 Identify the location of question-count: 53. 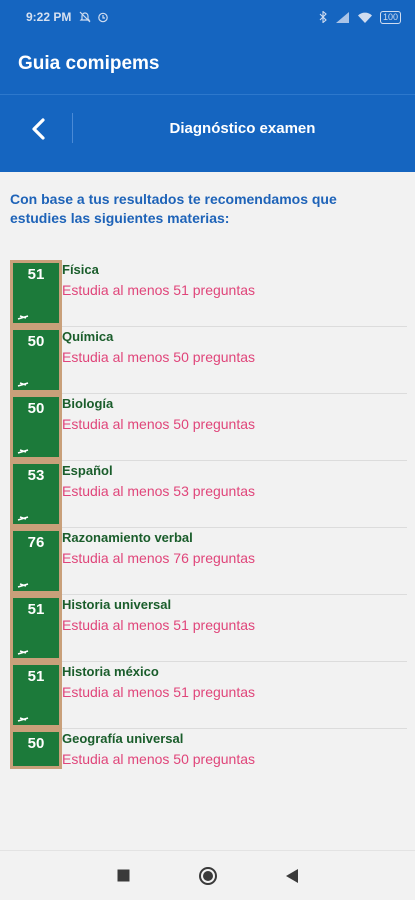
(36, 475).